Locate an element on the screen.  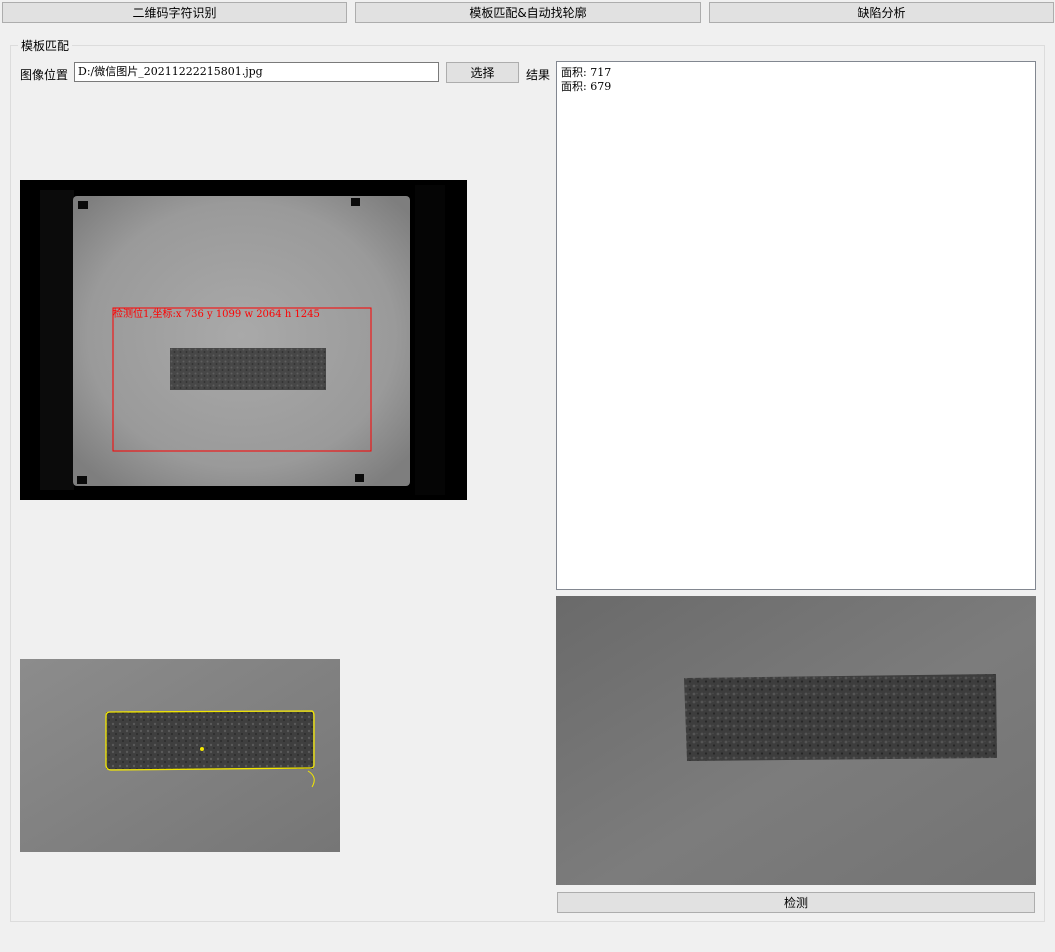
tab-defect-analysis-label: 缺陷分析 is located at coordinates (881, 13).